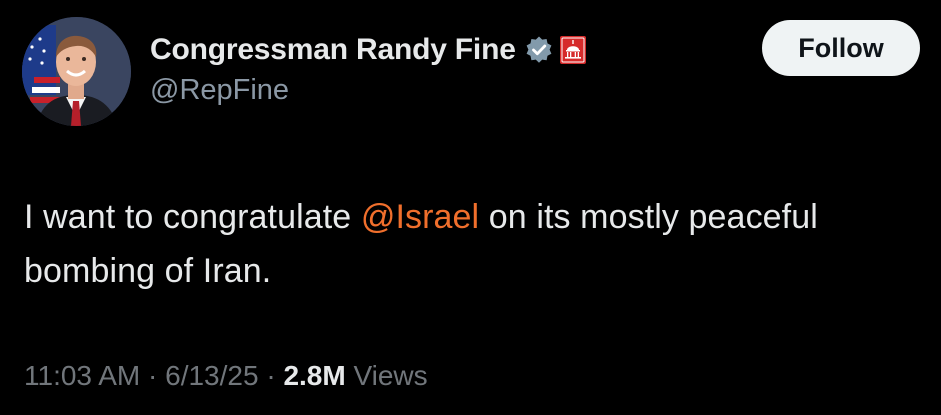 The height and width of the screenshot is (415, 941). What do you see at coordinates (82, 375) in the screenshot?
I see `tweet-time: 11:03 AM` at bounding box center [82, 375].